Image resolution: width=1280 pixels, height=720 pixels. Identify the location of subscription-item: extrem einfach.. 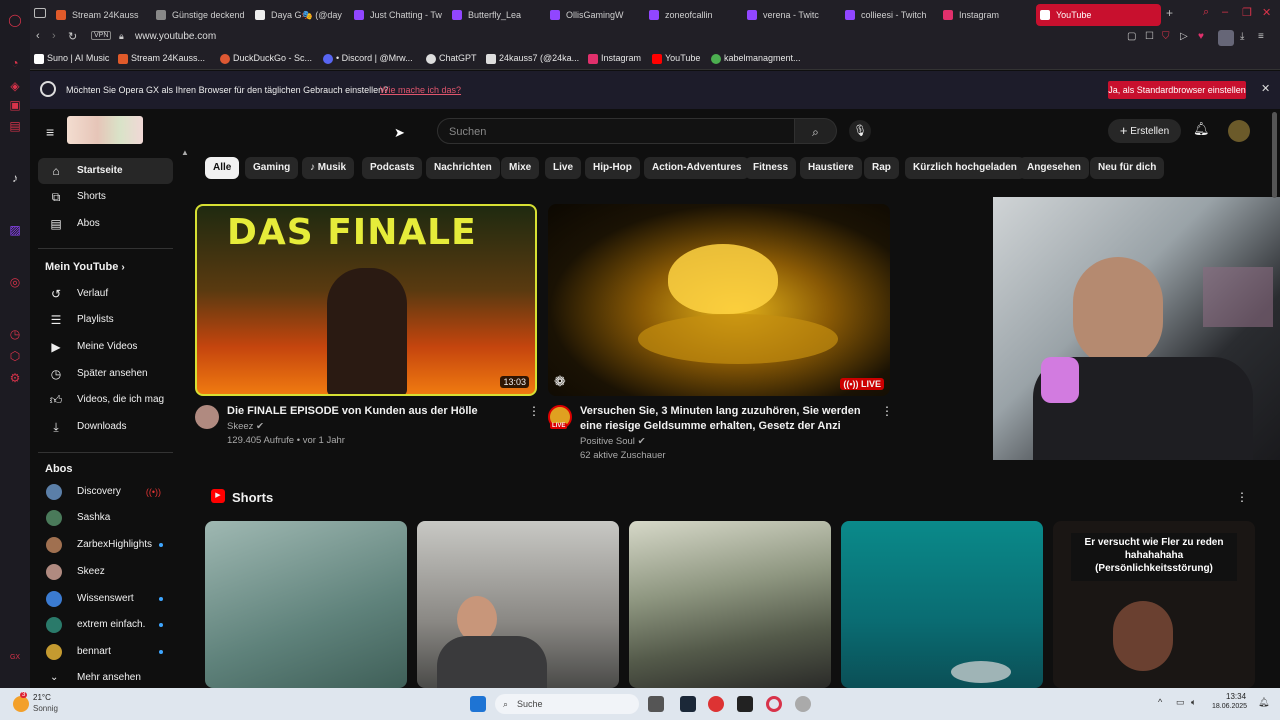
(105, 625).